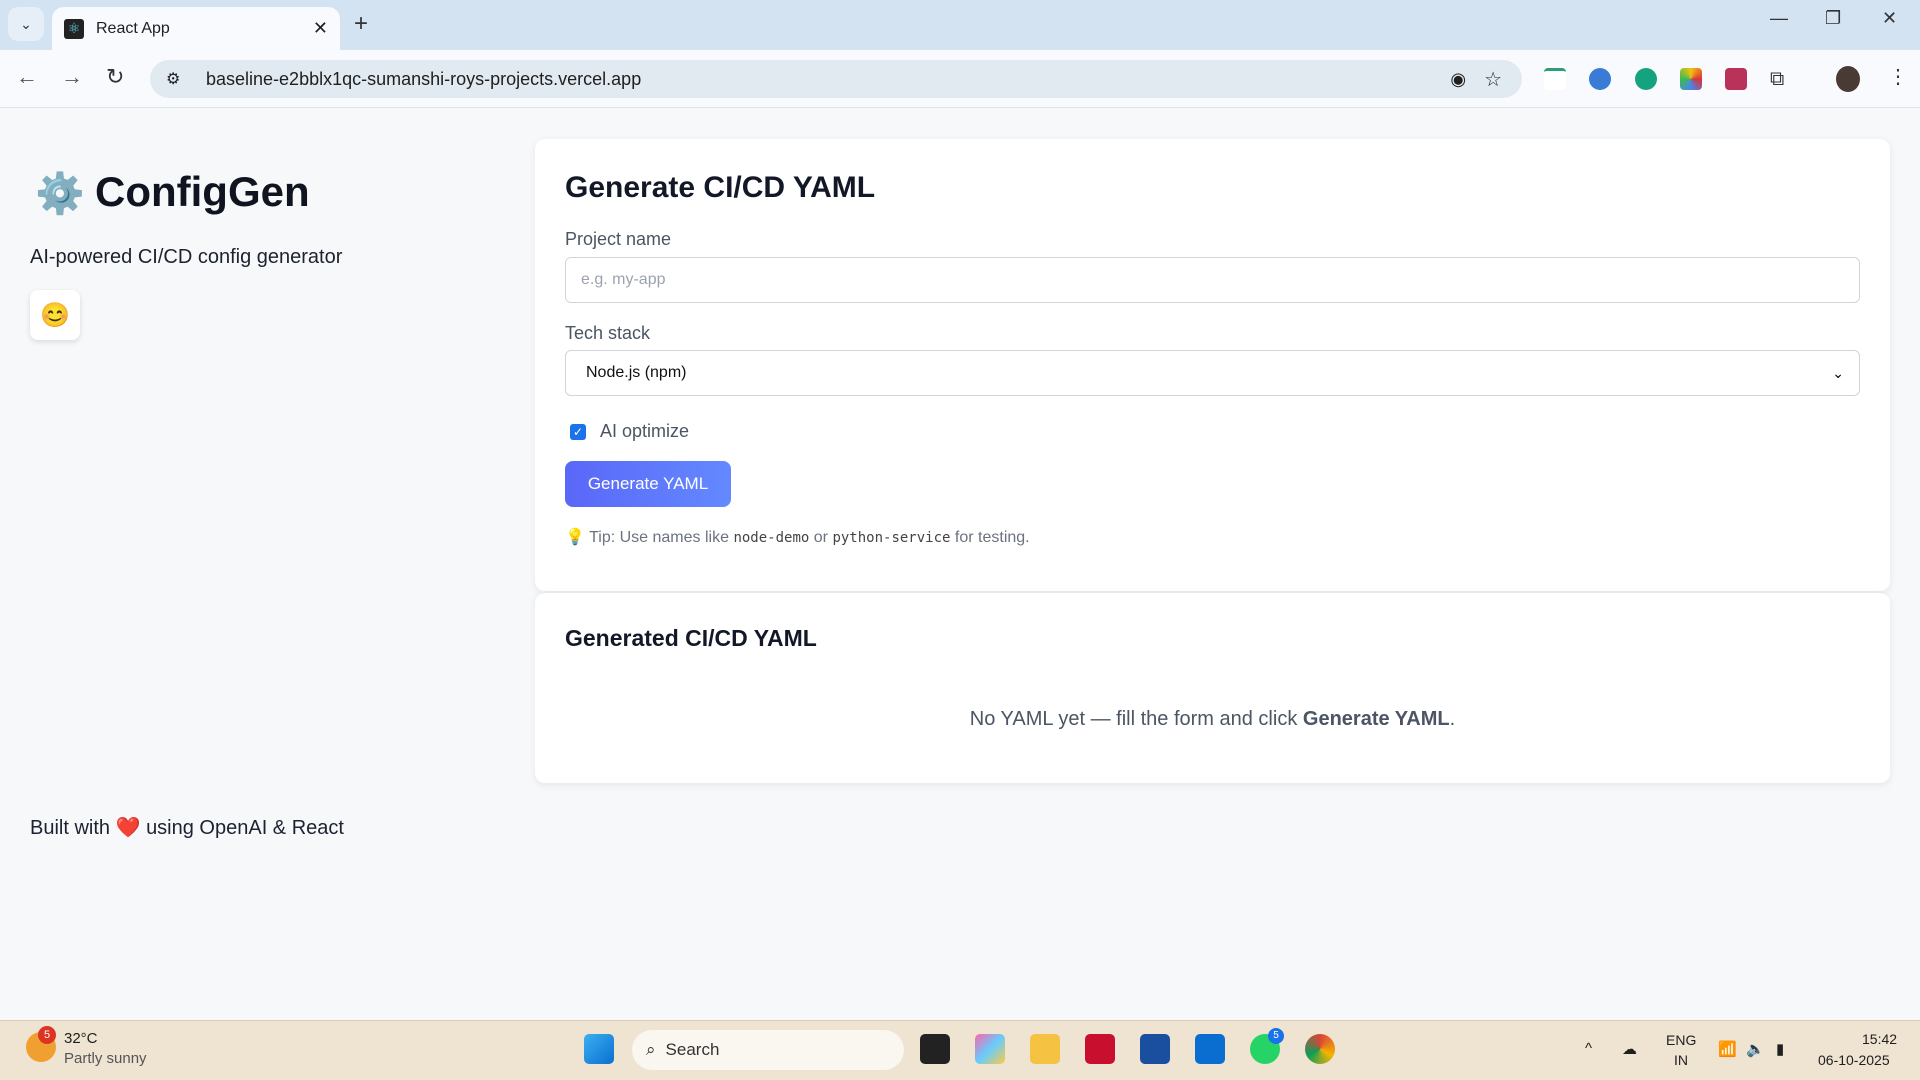  What do you see at coordinates (648, 484) in the screenshot?
I see `generate-yaml-button: Generate YAML` at bounding box center [648, 484].